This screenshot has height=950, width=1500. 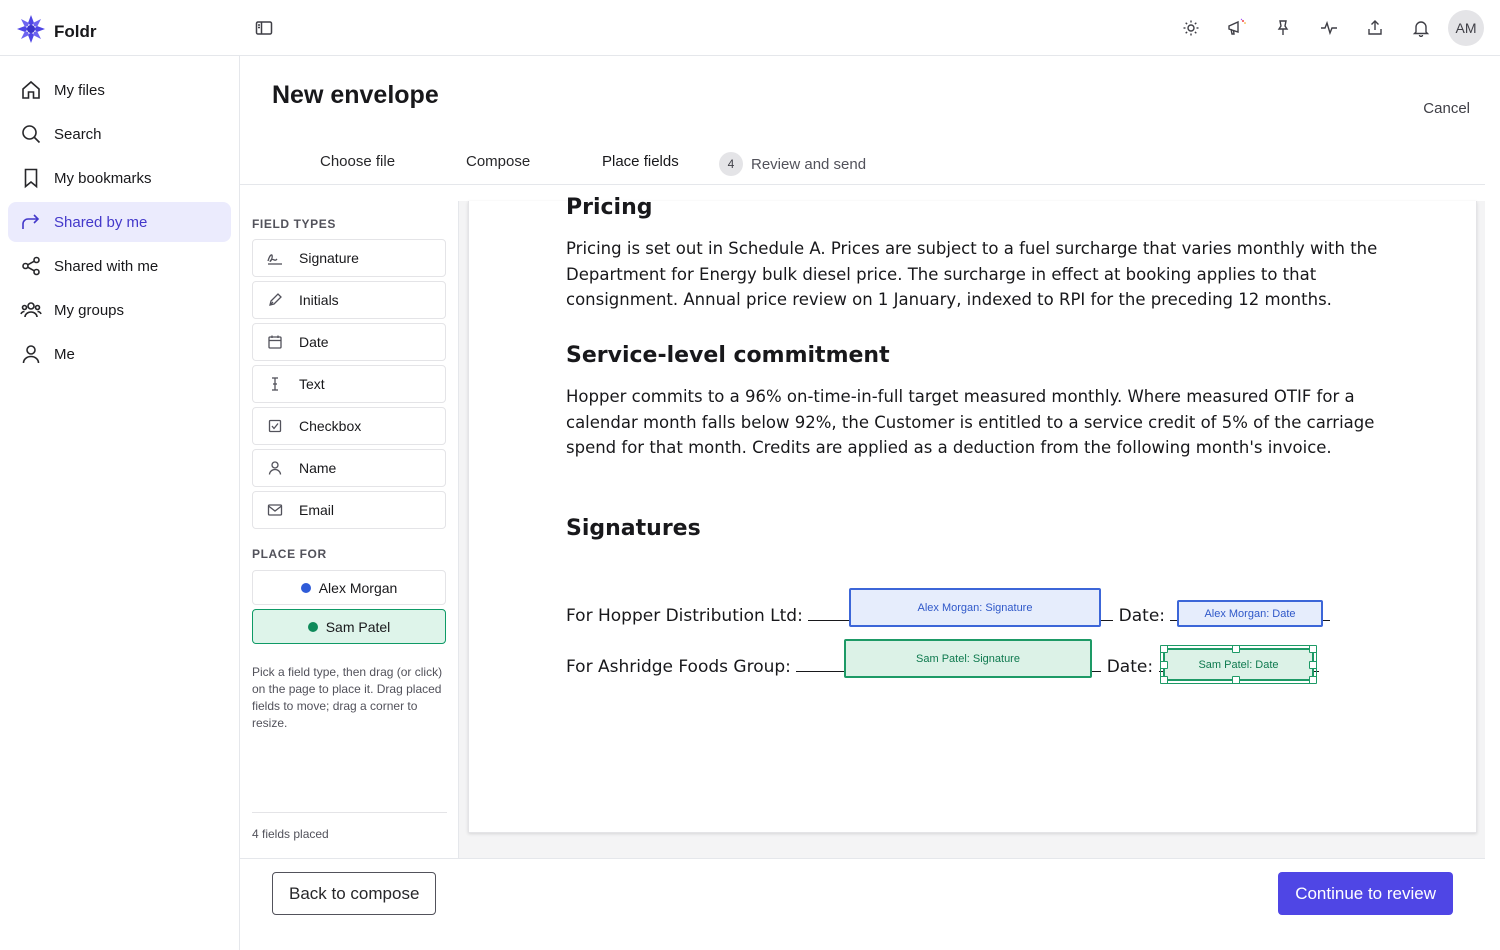 I want to click on resize-handle-top-left, so click(x=1164, y=649).